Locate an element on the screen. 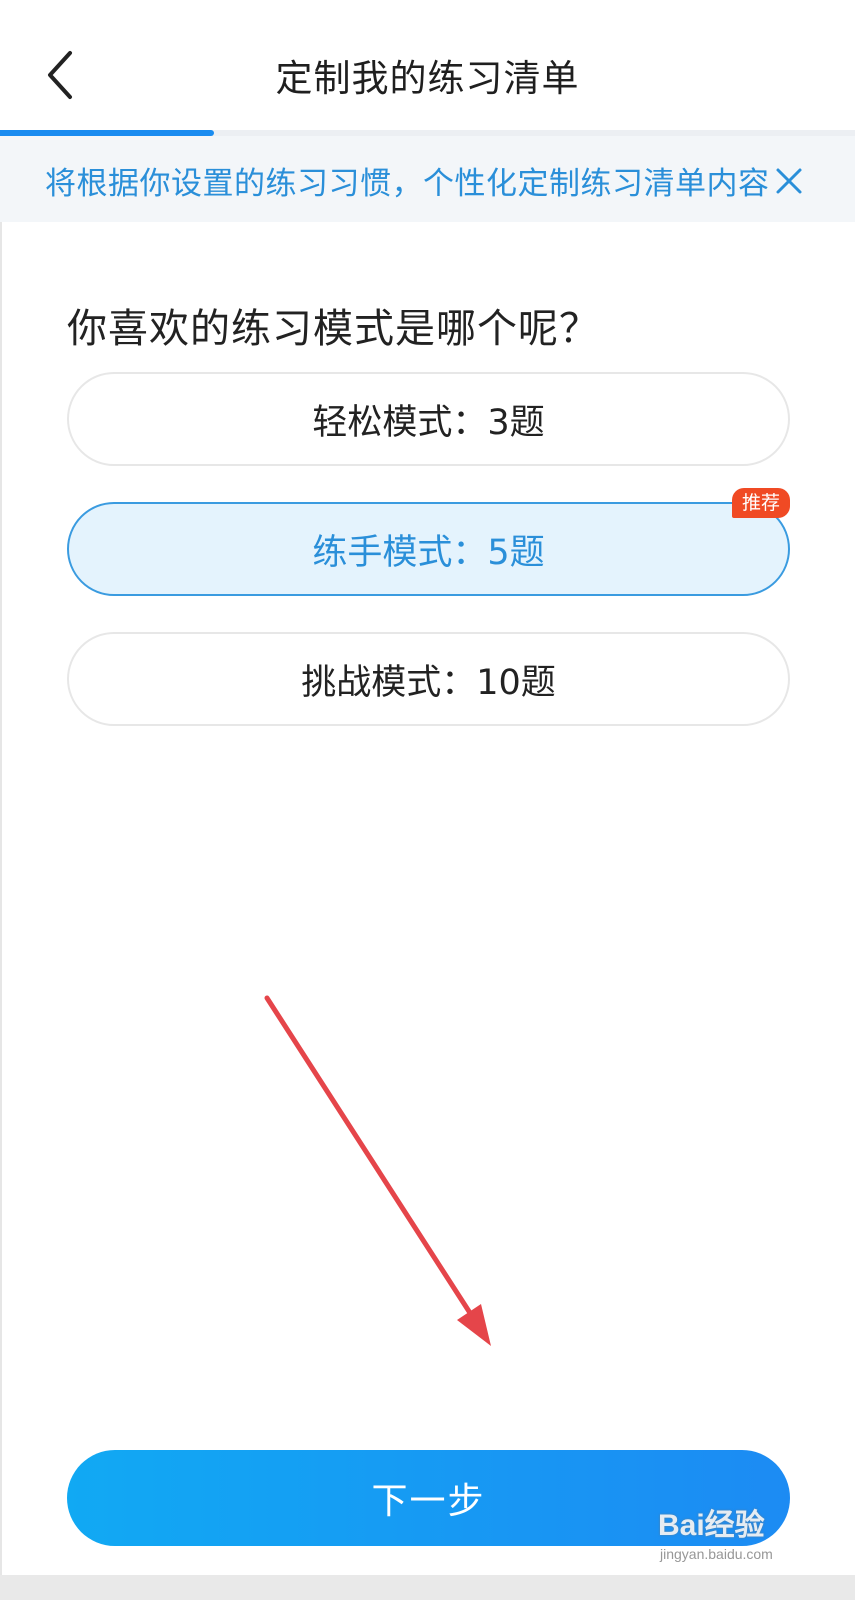 Image resolution: width=855 pixels, height=1600 pixels. option-label: 挑战模式：10题 is located at coordinates (428, 682).